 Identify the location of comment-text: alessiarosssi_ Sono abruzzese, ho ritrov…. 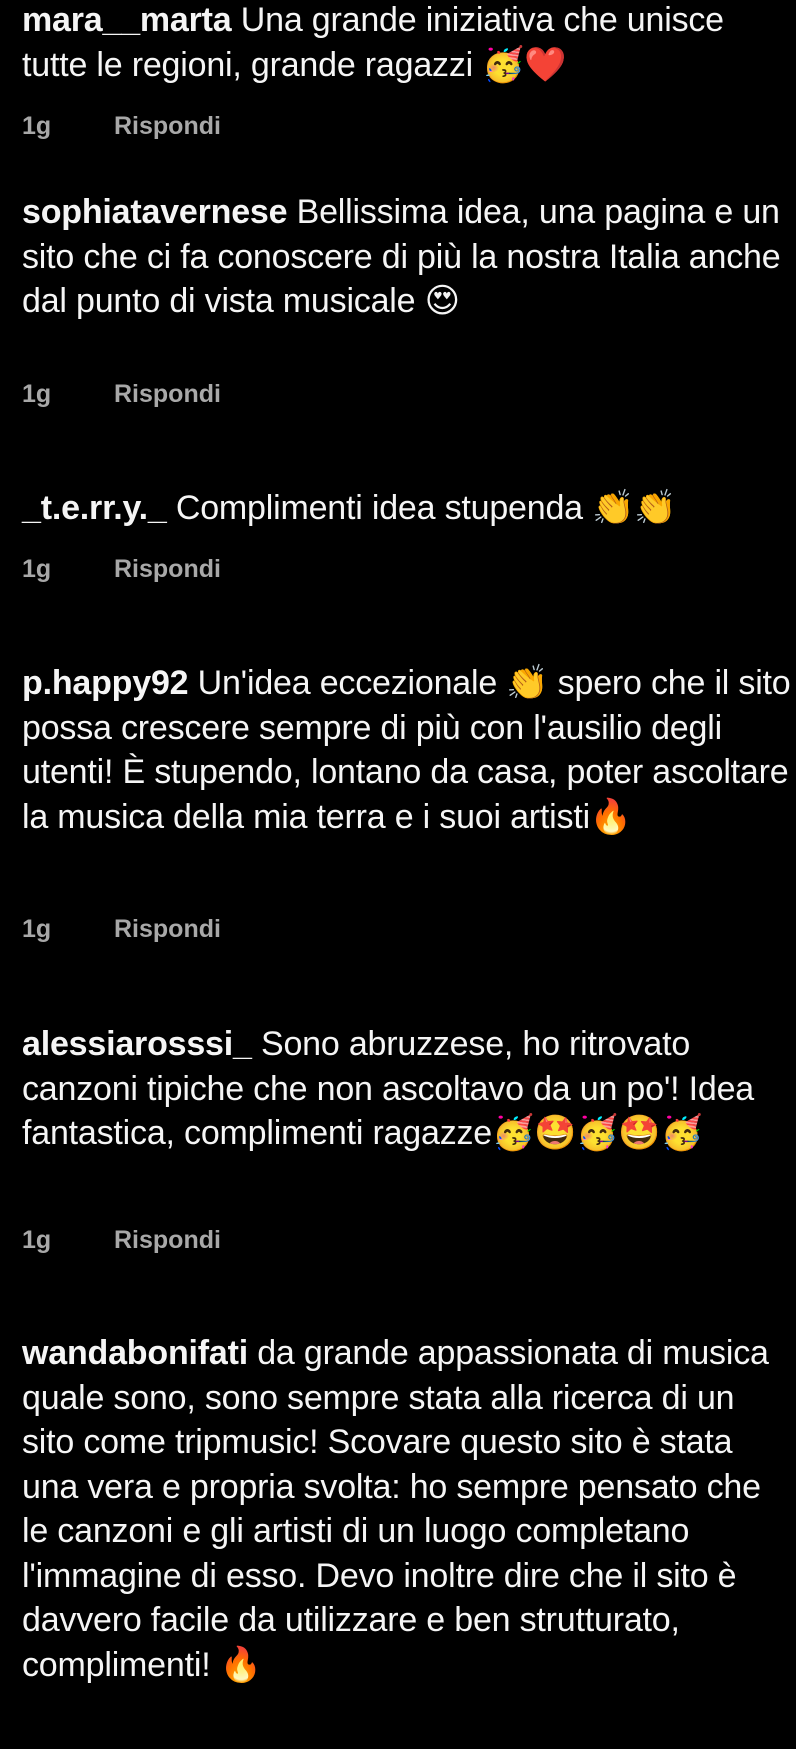
(407, 1089).